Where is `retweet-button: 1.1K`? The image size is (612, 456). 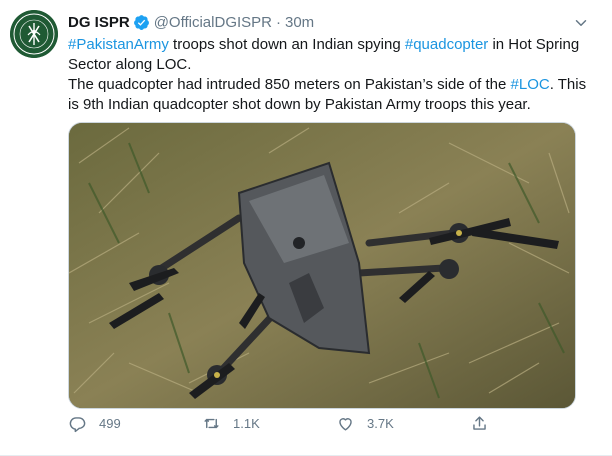
retweet-button: 1.1K is located at coordinates (231, 423).